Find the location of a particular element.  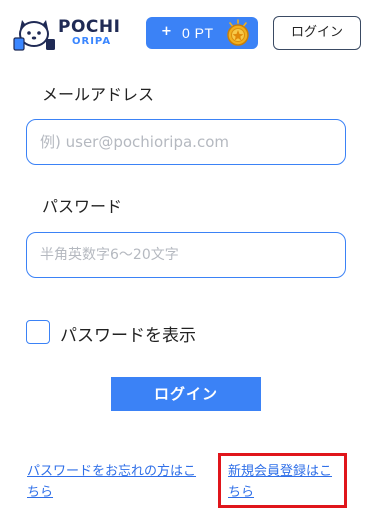

logo-text-oripa: ORIPA is located at coordinates (92, 41).